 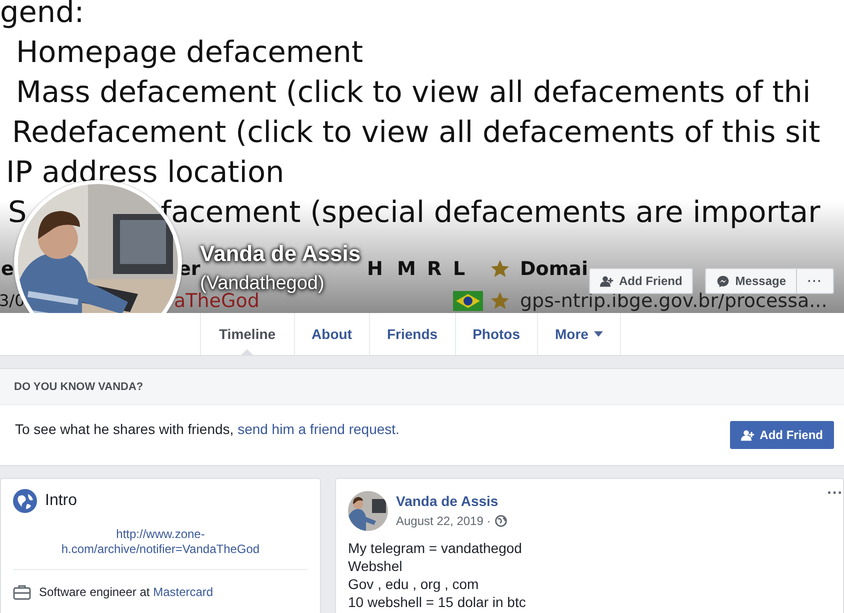 What do you see at coordinates (434, 269) in the screenshot?
I see `table-header: R` at bounding box center [434, 269].